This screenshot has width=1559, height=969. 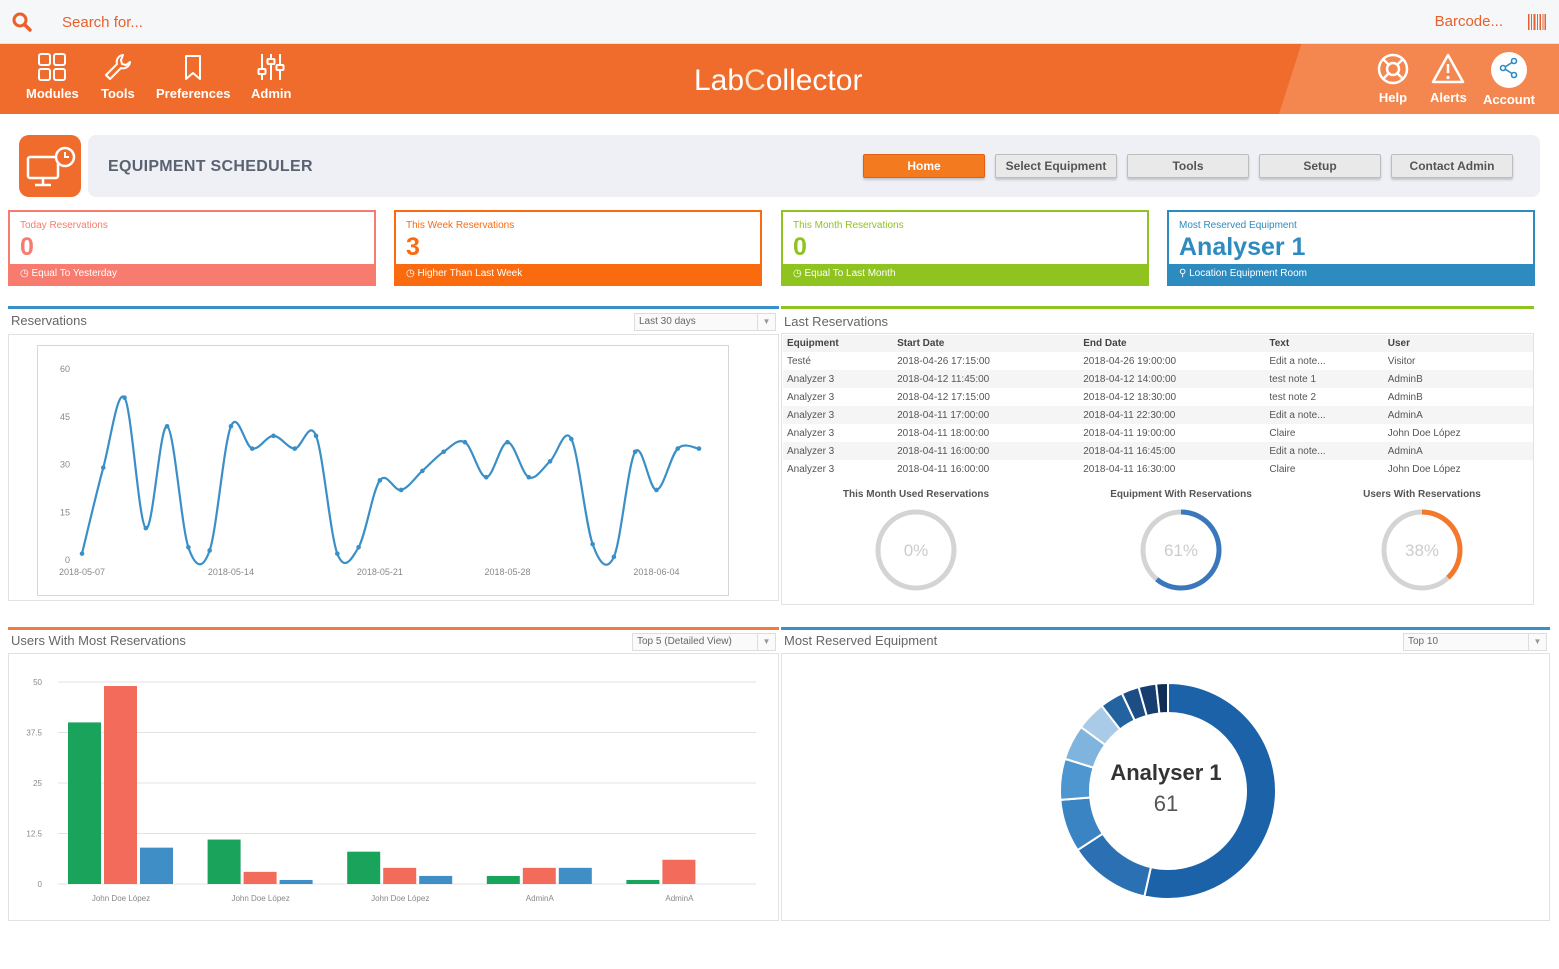 What do you see at coordinates (986, 343) in the screenshot?
I see `col-start-date: Start Date` at bounding box center [986, 343].